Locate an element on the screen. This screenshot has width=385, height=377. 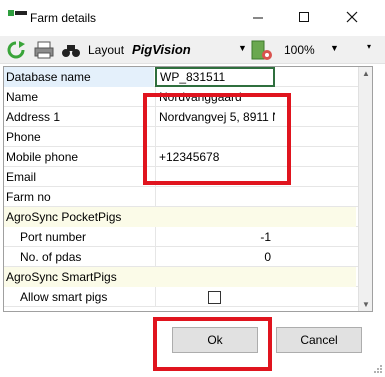
grid-row: Name Nordvanggaard is located at coordinates (188, 97).